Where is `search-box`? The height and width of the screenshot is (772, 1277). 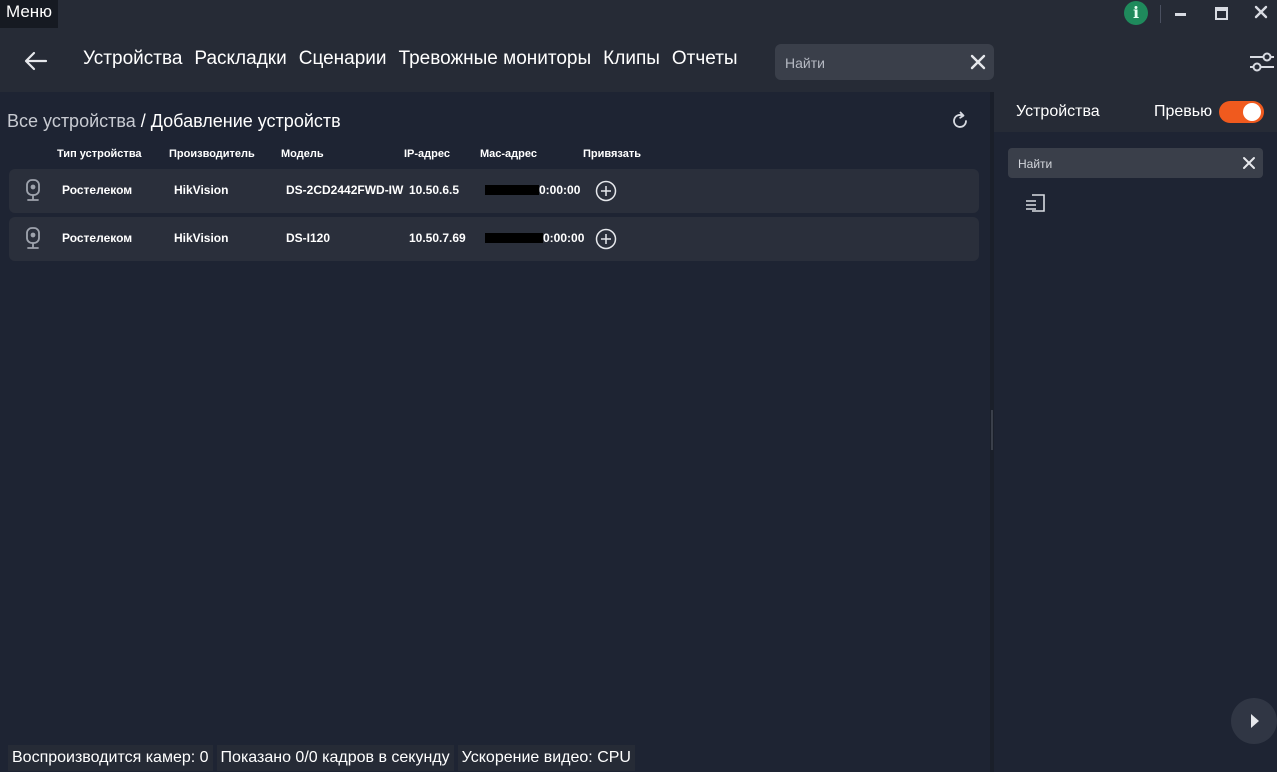
search-box is located at coordinates (884, 63).